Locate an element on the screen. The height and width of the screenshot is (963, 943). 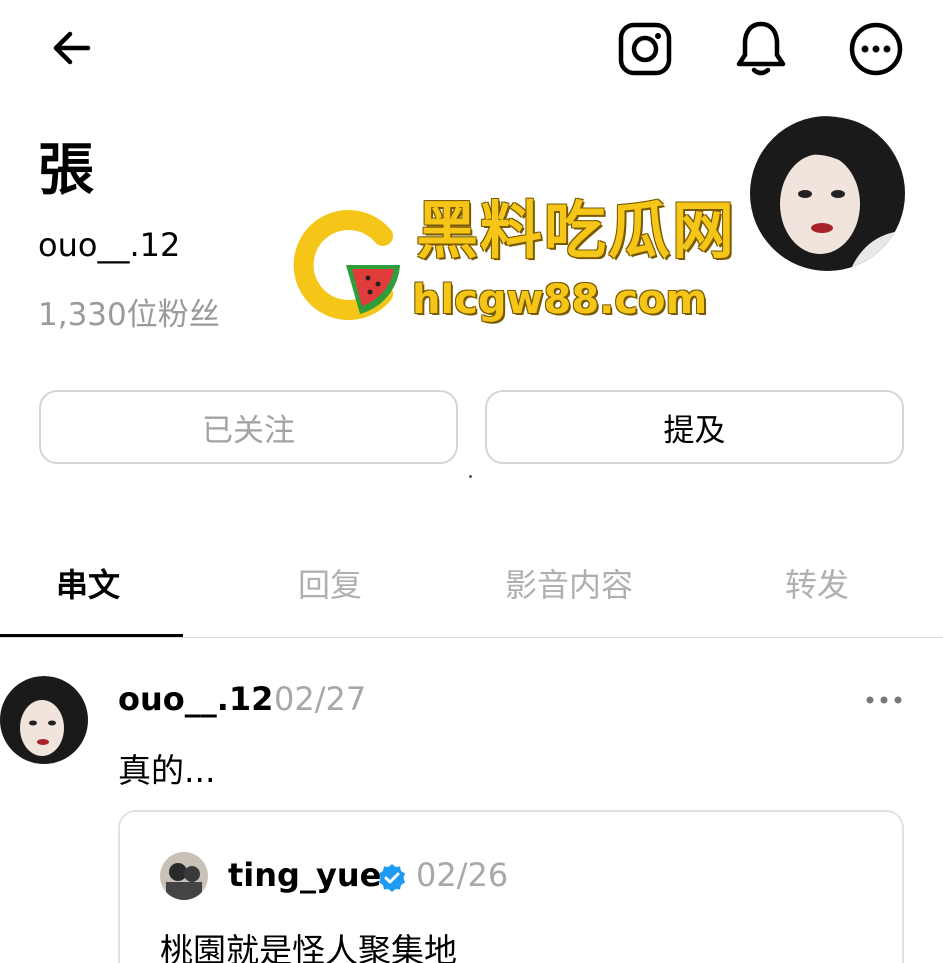
quoted-post-date: 02/26 is located at coordinates (462, 875).